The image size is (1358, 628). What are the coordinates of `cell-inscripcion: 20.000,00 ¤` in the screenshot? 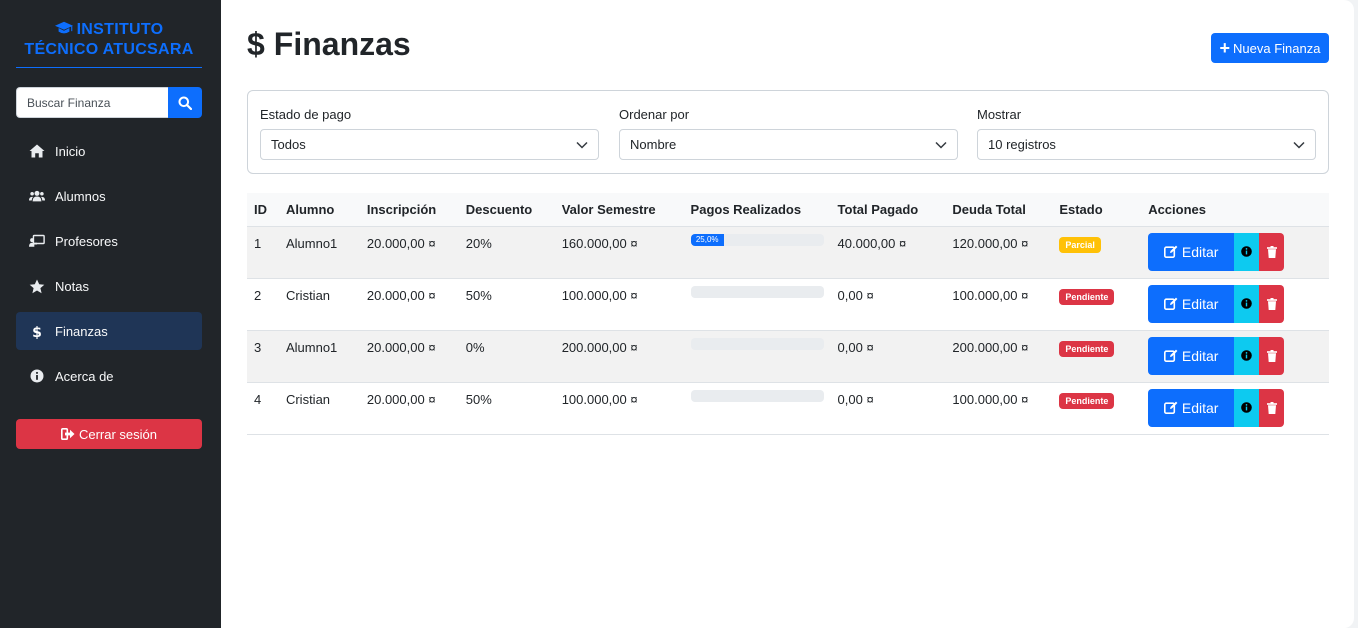 It's located at (409, 408).